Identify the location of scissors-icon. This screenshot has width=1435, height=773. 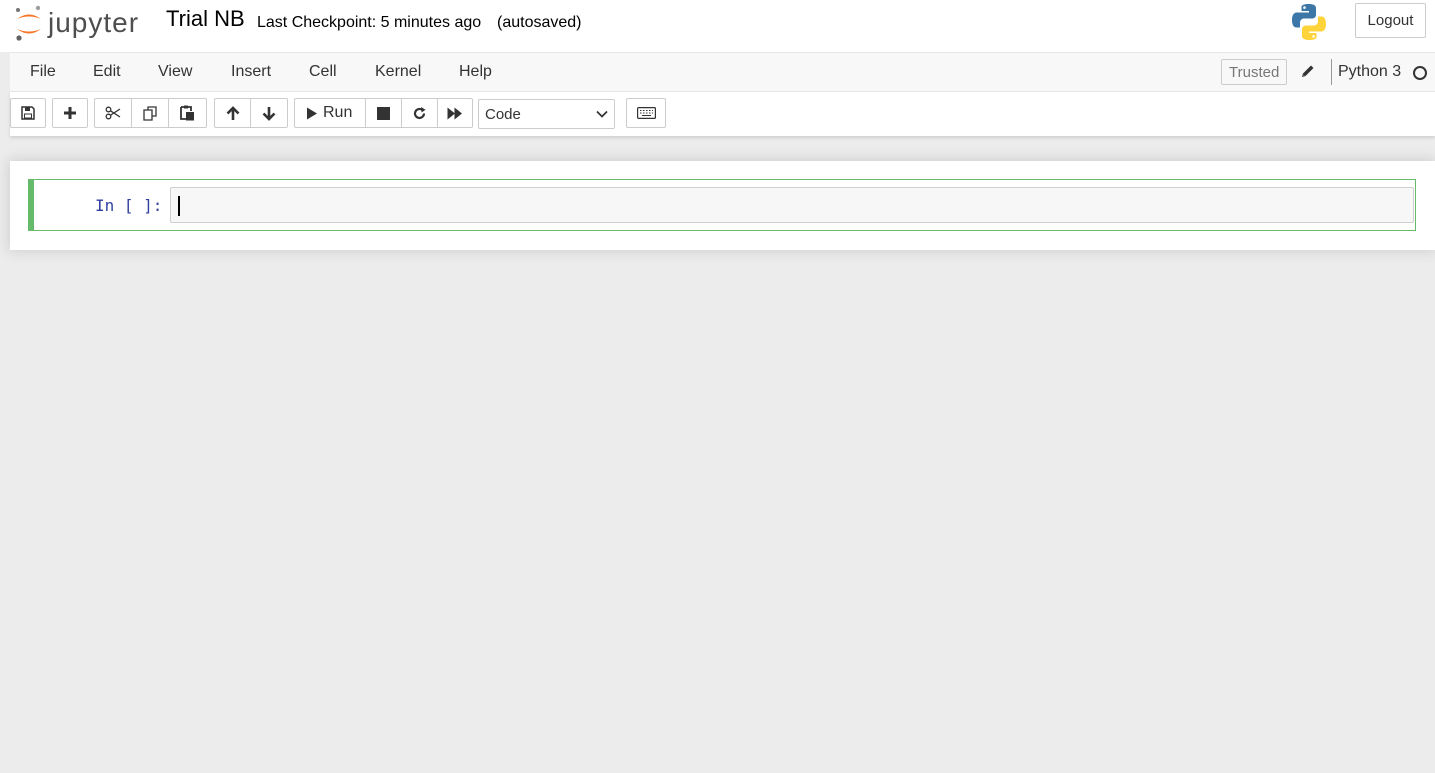
(113, 113).